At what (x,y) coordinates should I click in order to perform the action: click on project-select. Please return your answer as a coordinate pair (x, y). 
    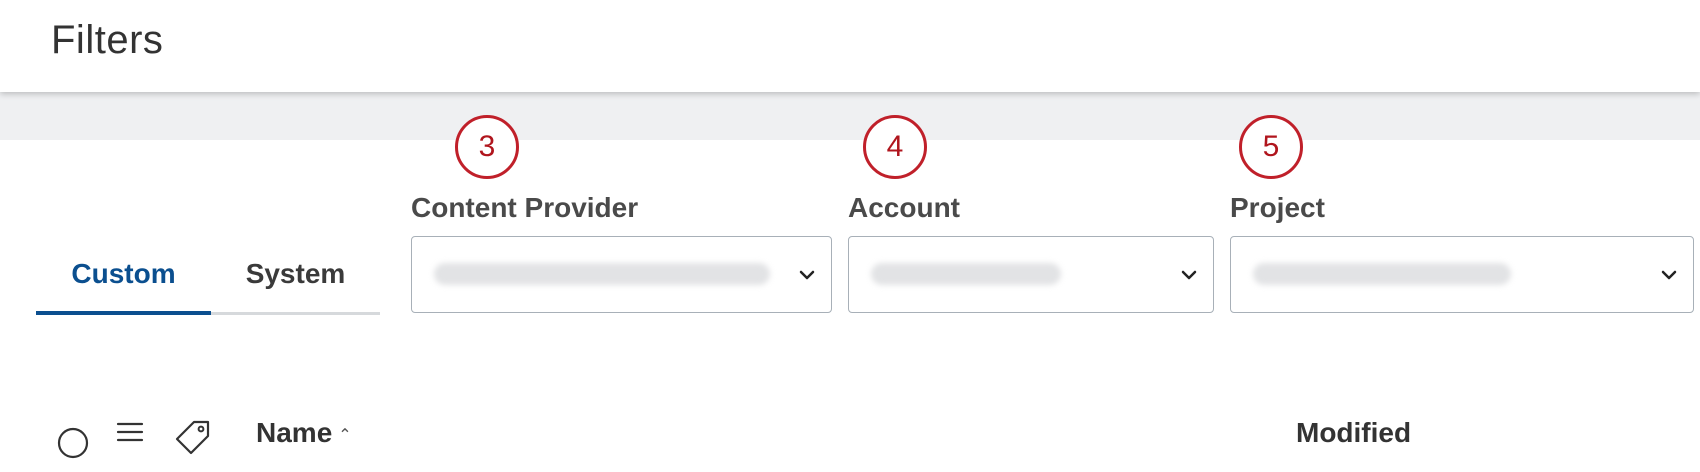
    Looking at the image, I should click on (1462, 274).